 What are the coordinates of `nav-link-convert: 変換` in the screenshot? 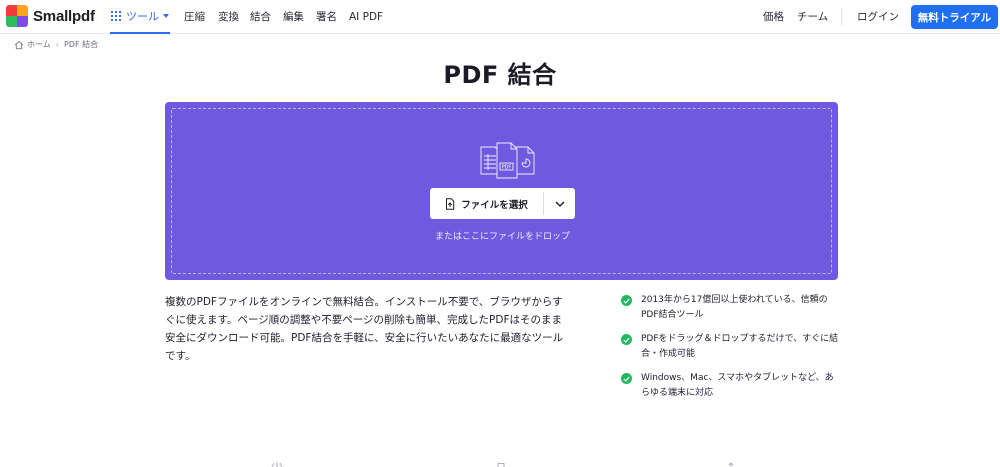 It's located at (228, 17).